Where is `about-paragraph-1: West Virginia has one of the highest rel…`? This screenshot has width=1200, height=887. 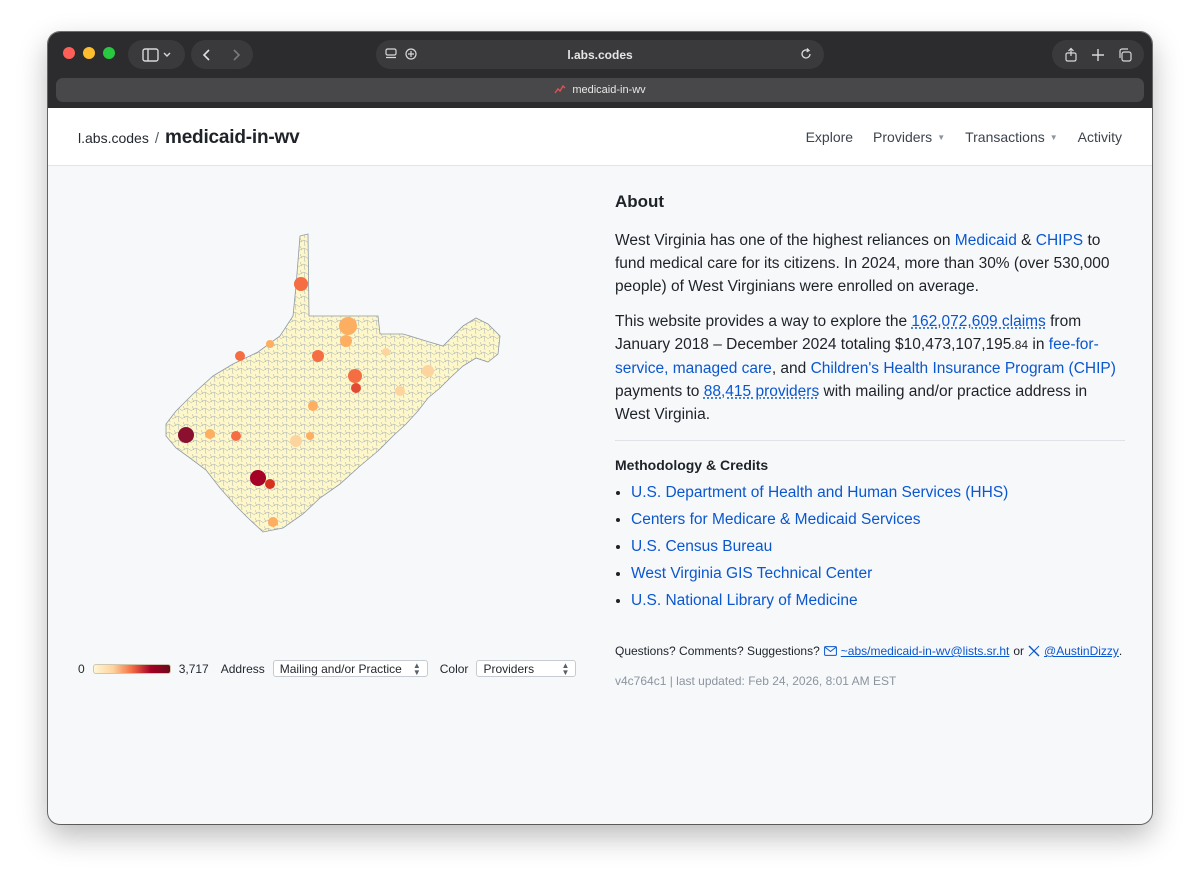 about-paragraph-1: West Virginia has one of the highest rel… is located at coordinates (870, 263).